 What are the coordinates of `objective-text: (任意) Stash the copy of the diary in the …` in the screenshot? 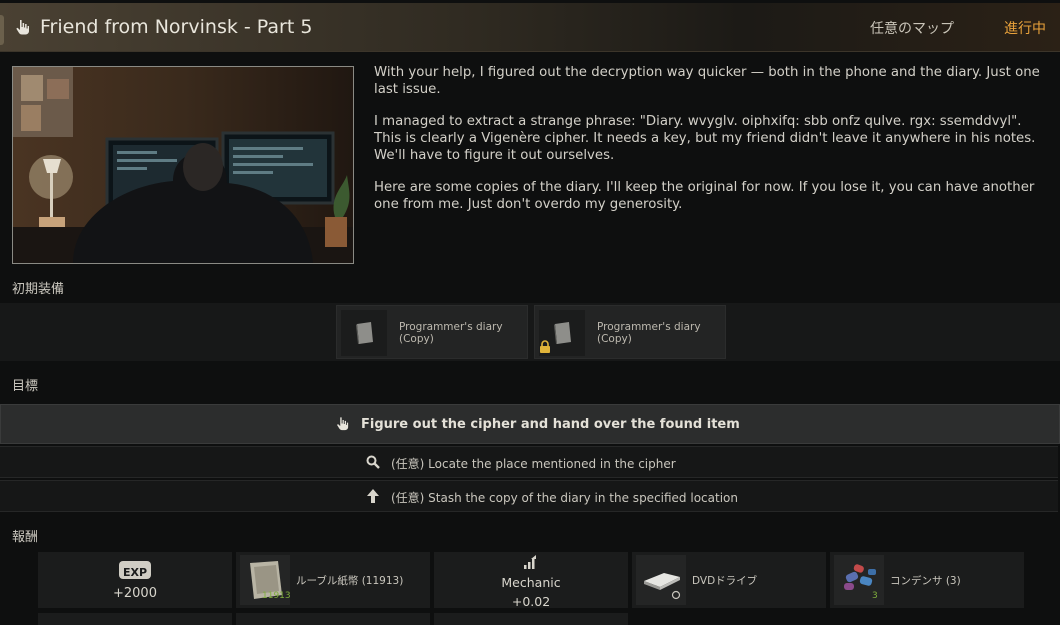 It's located at (564, 498).